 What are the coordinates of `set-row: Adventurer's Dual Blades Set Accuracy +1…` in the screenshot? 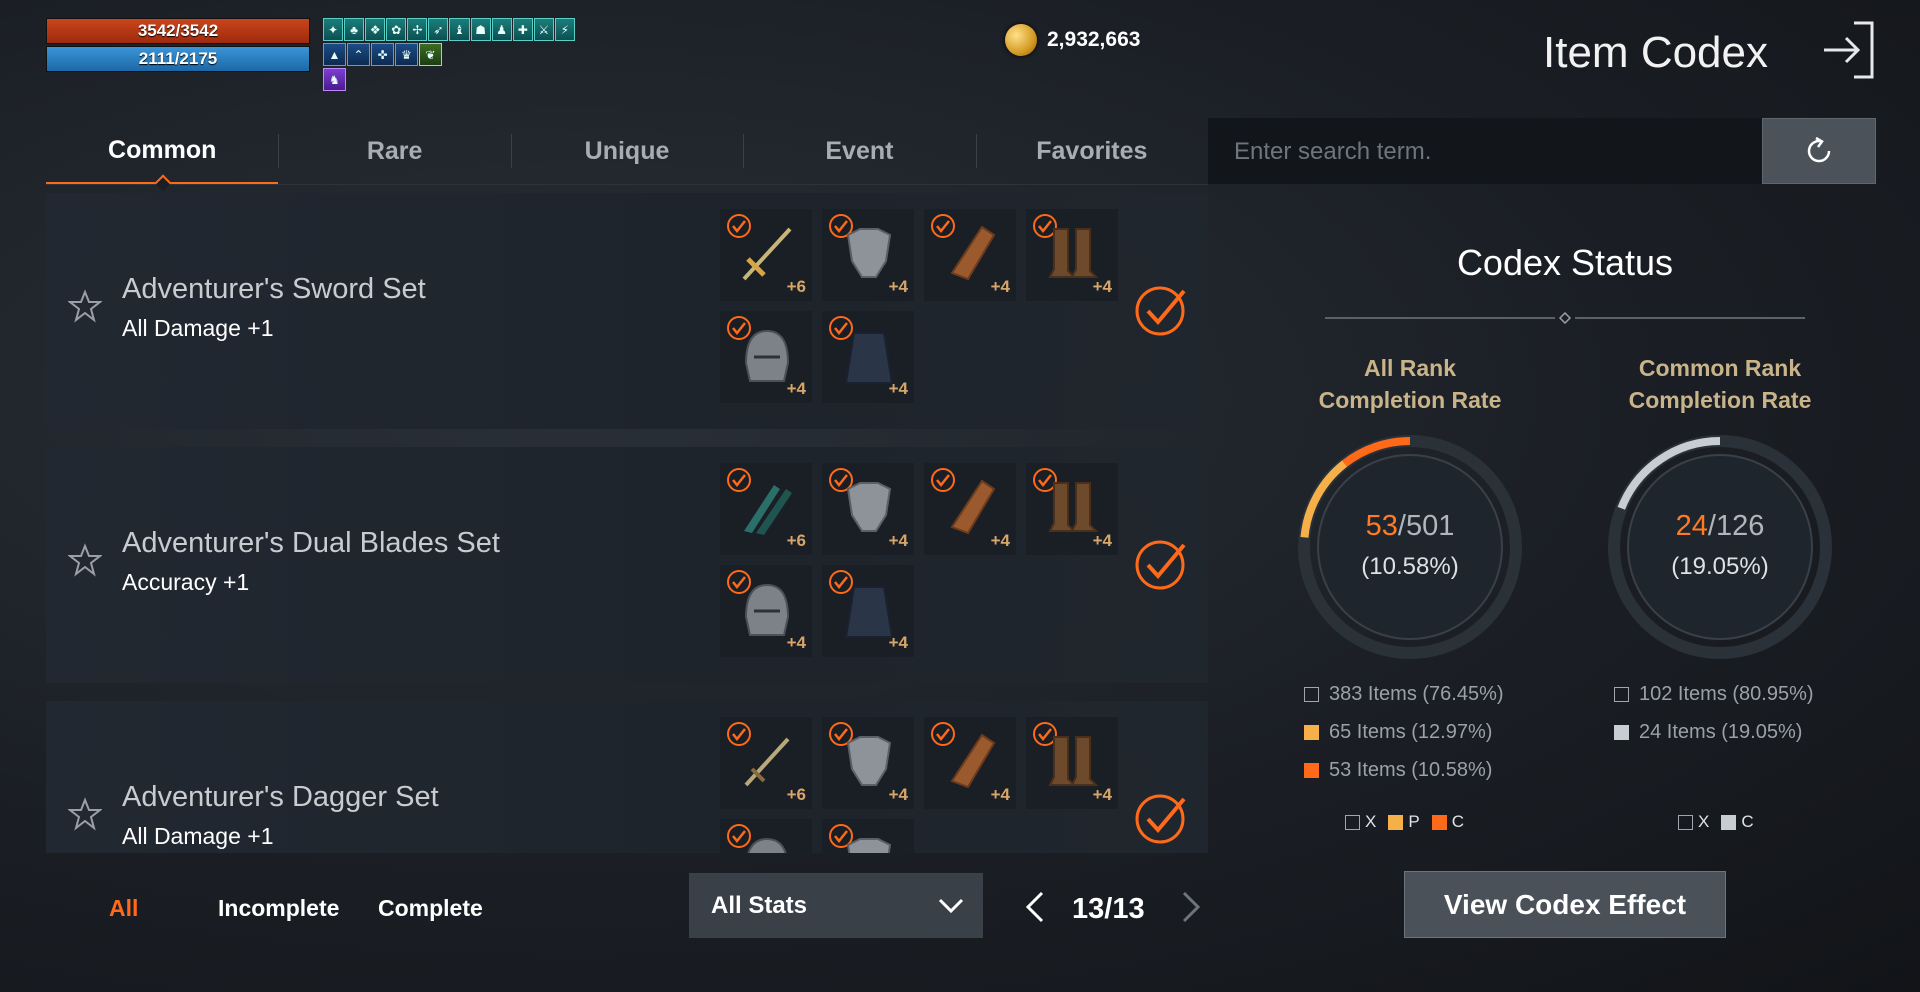 It's located at (627, 565).